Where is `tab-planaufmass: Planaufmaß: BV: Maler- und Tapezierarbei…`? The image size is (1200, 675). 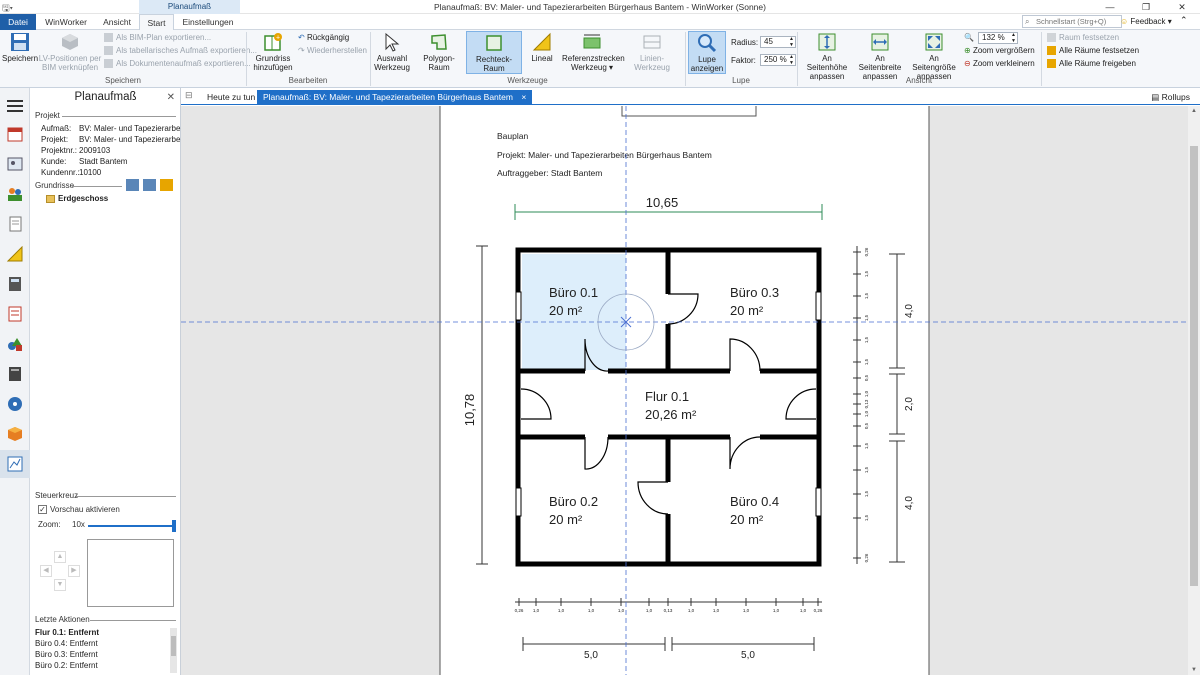 tab-planaufmass: Planaufmaß: BV: Maler- und Tapezierarbei… is located at coordinates (395, 97).